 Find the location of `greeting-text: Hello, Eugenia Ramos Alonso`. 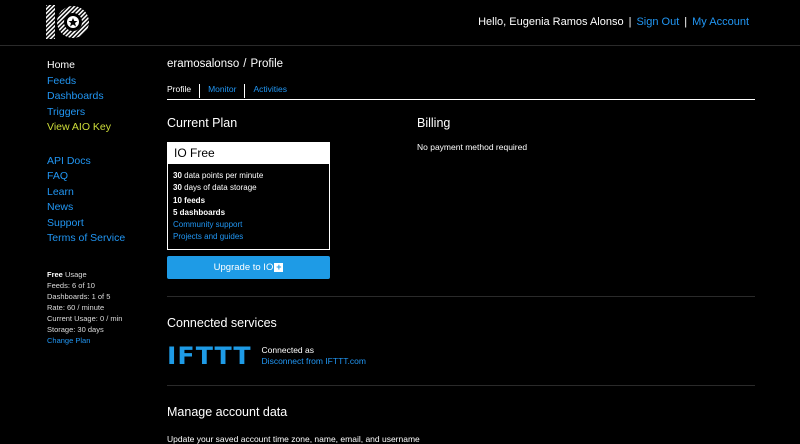

greeting-text: Hello, Eugenia Ramos Alonso is located at coordinates (551, 22).